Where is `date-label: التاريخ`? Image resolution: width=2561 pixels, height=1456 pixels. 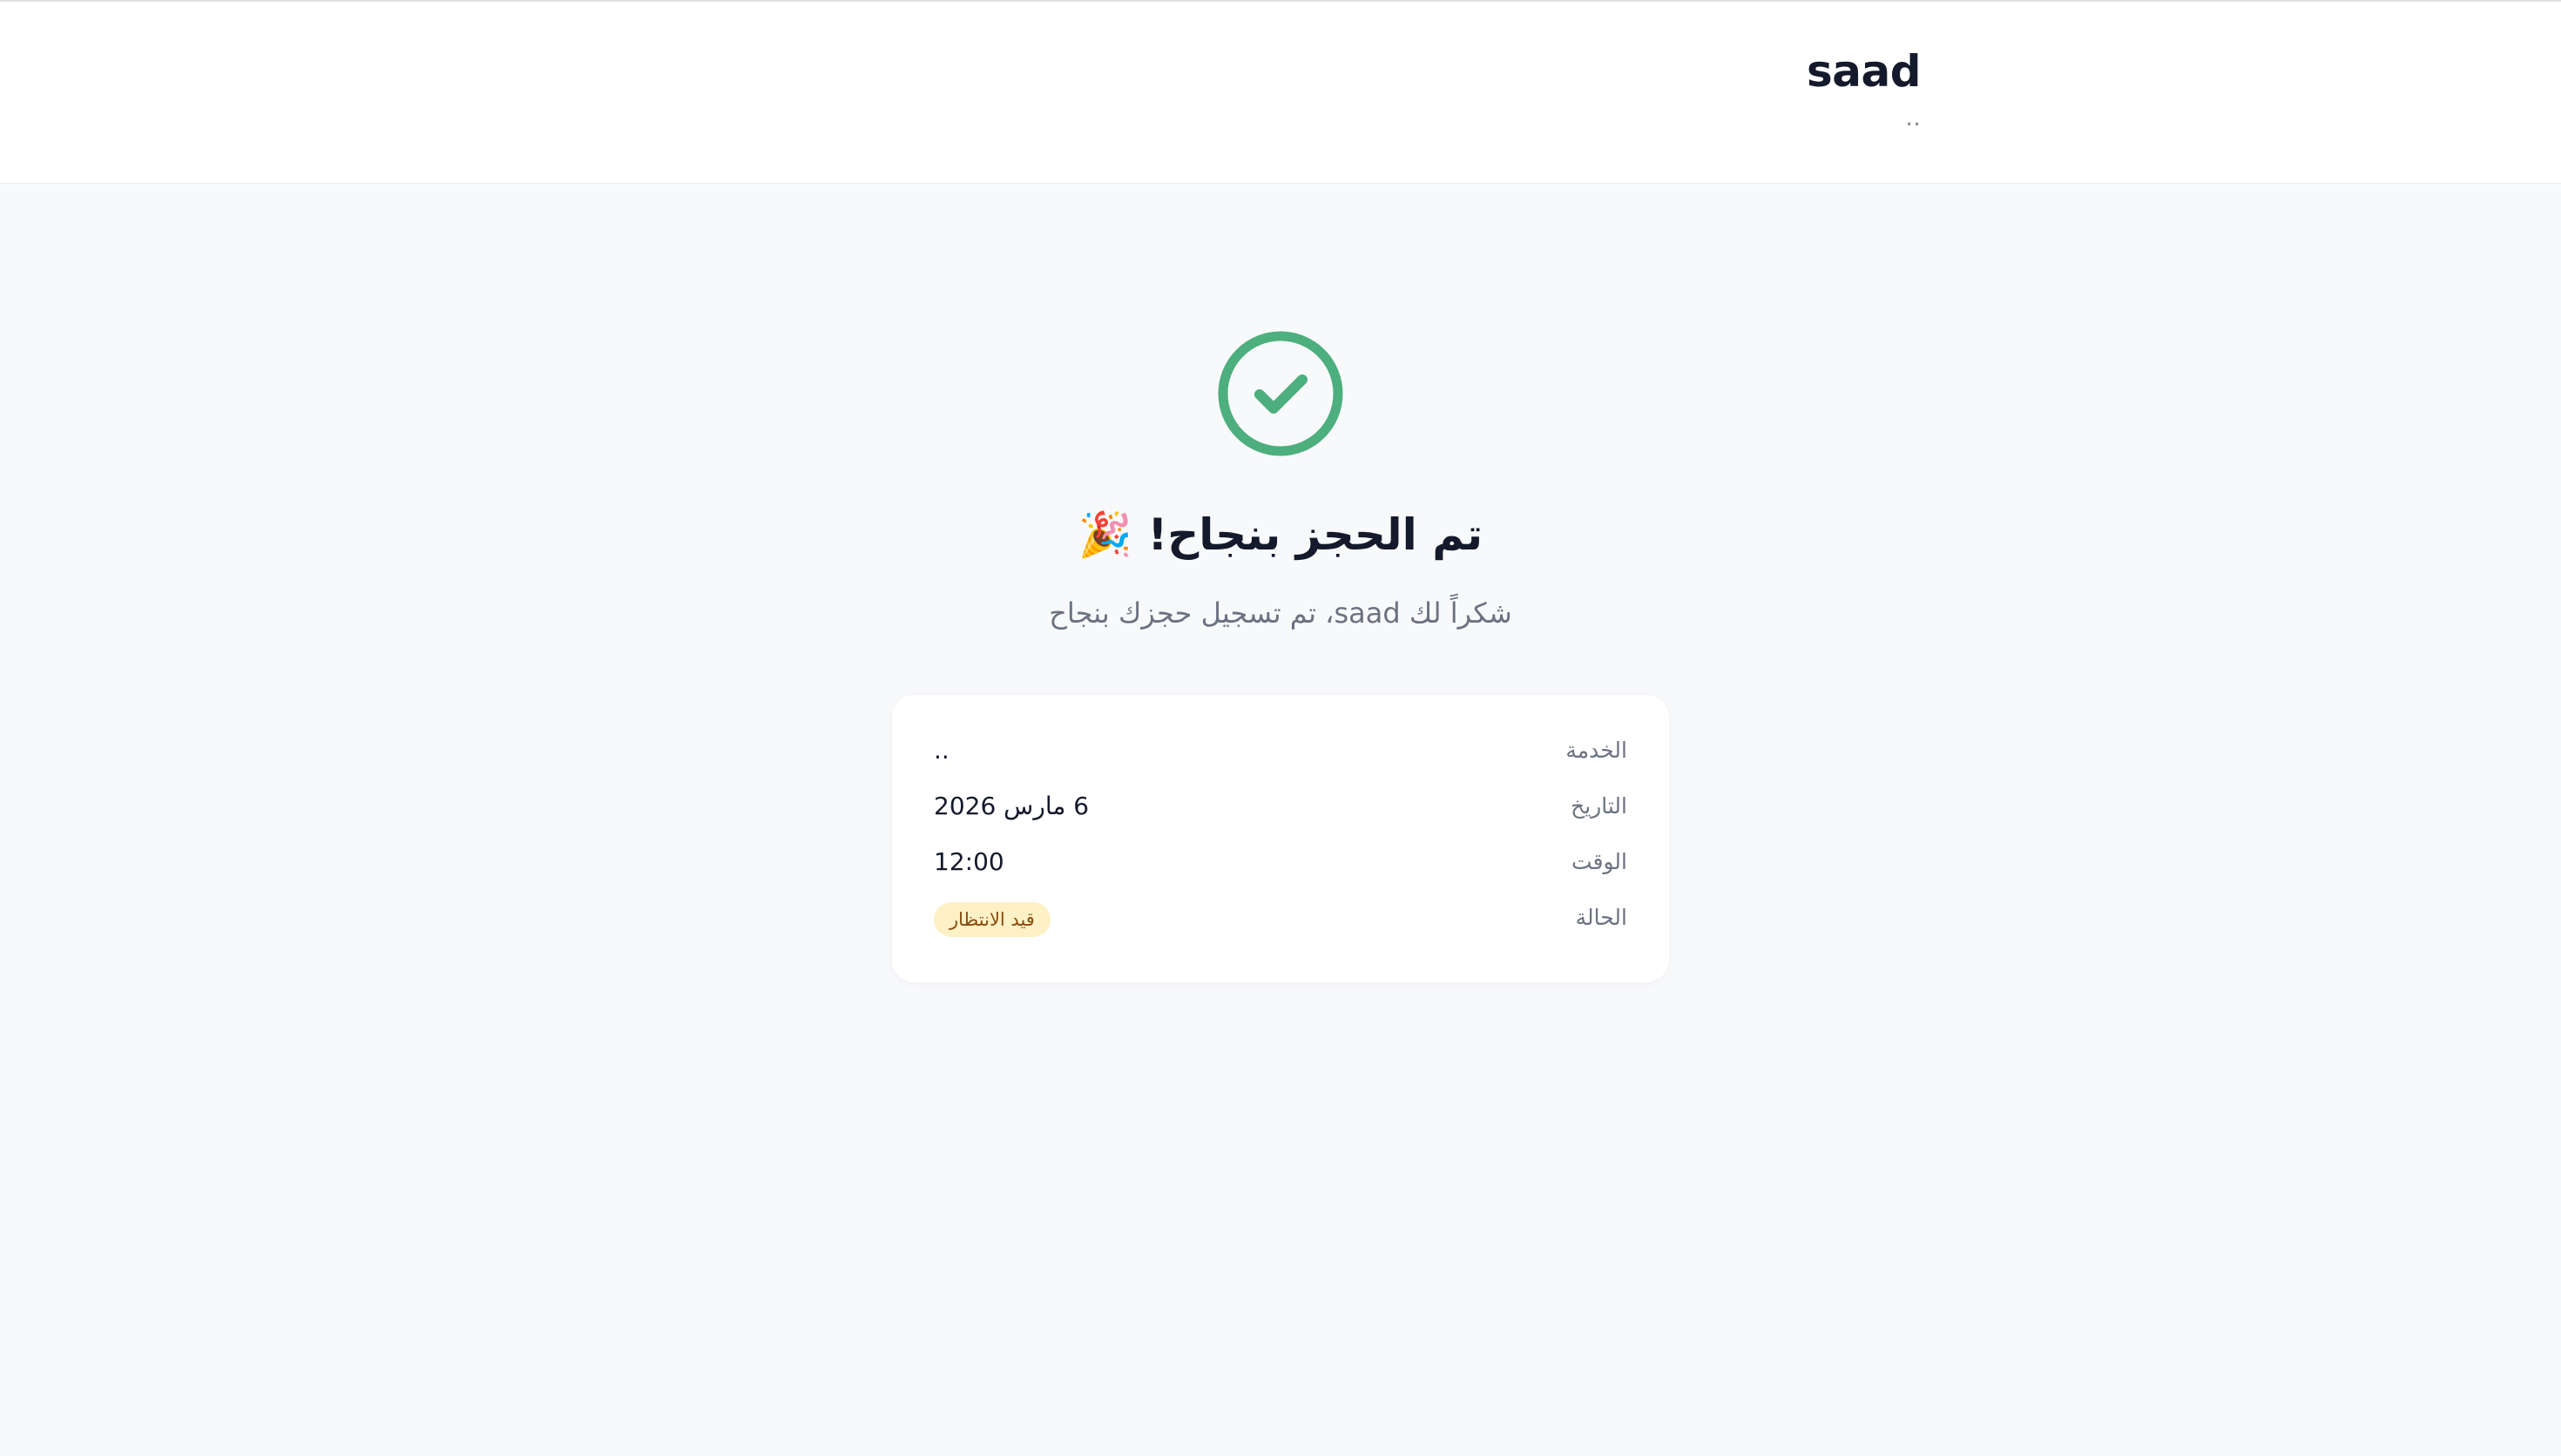 date-label: التاريخ is located at coordinates (1599, 806).